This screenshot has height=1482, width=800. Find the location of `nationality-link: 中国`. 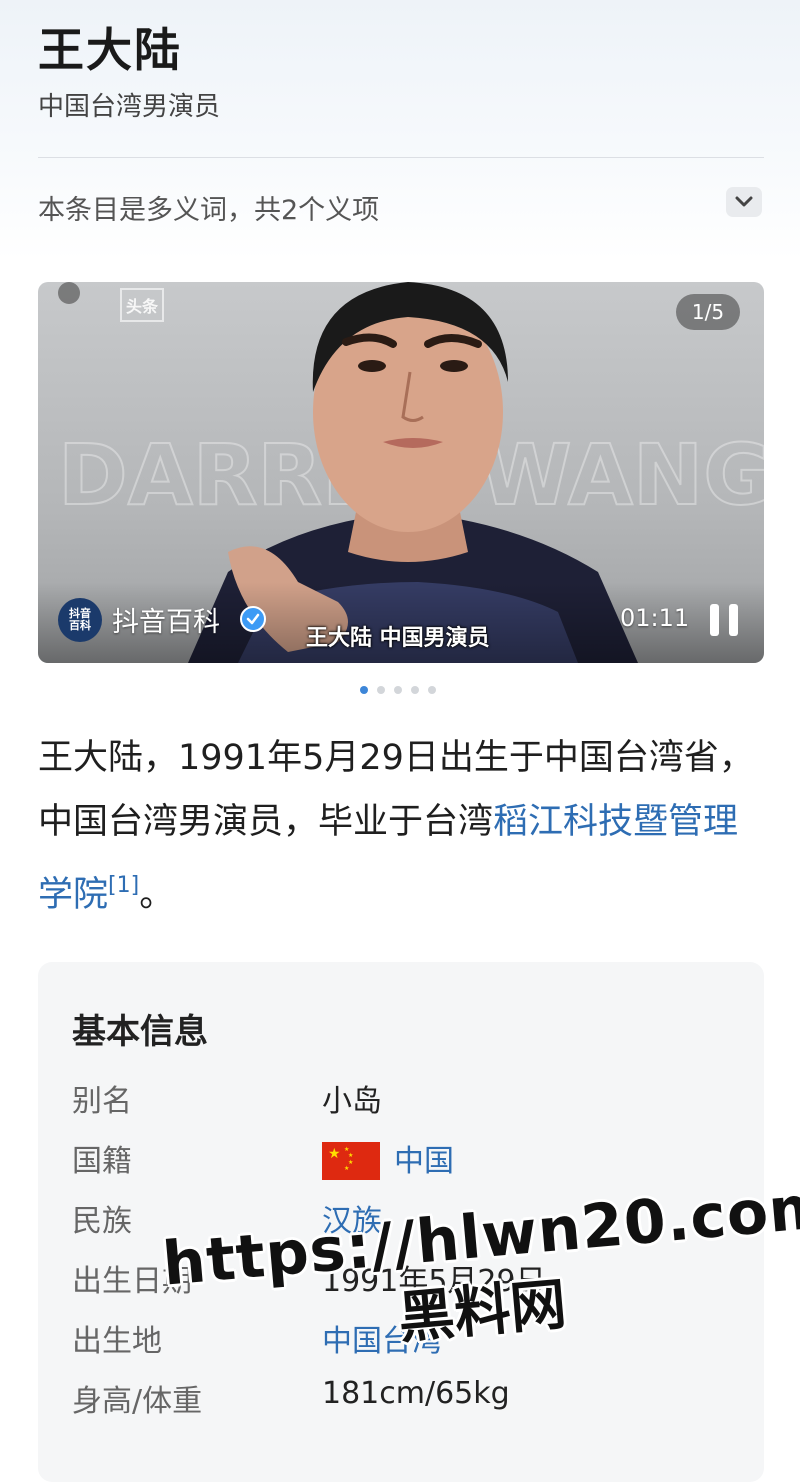

nationality-link: 中国 is located at coordinates (424, 1158).